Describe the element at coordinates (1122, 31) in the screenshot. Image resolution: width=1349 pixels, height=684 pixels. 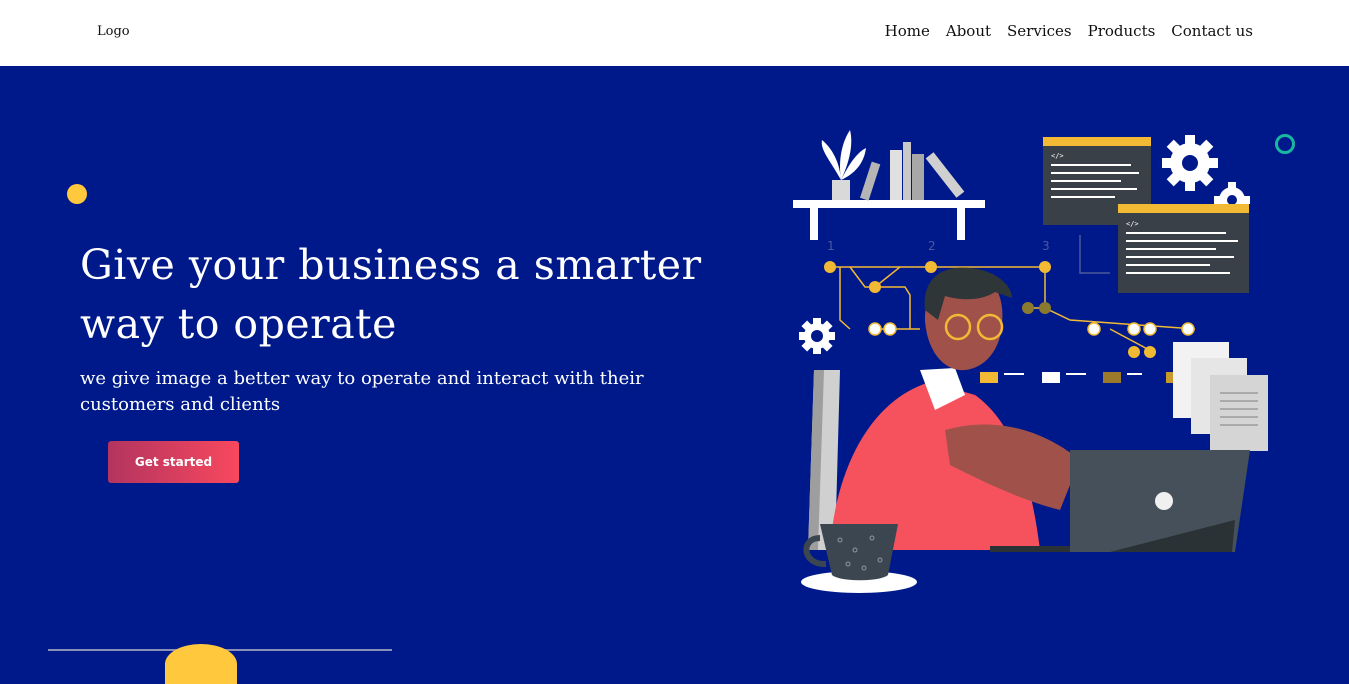
I see `nav-products-link: Products` at that location.